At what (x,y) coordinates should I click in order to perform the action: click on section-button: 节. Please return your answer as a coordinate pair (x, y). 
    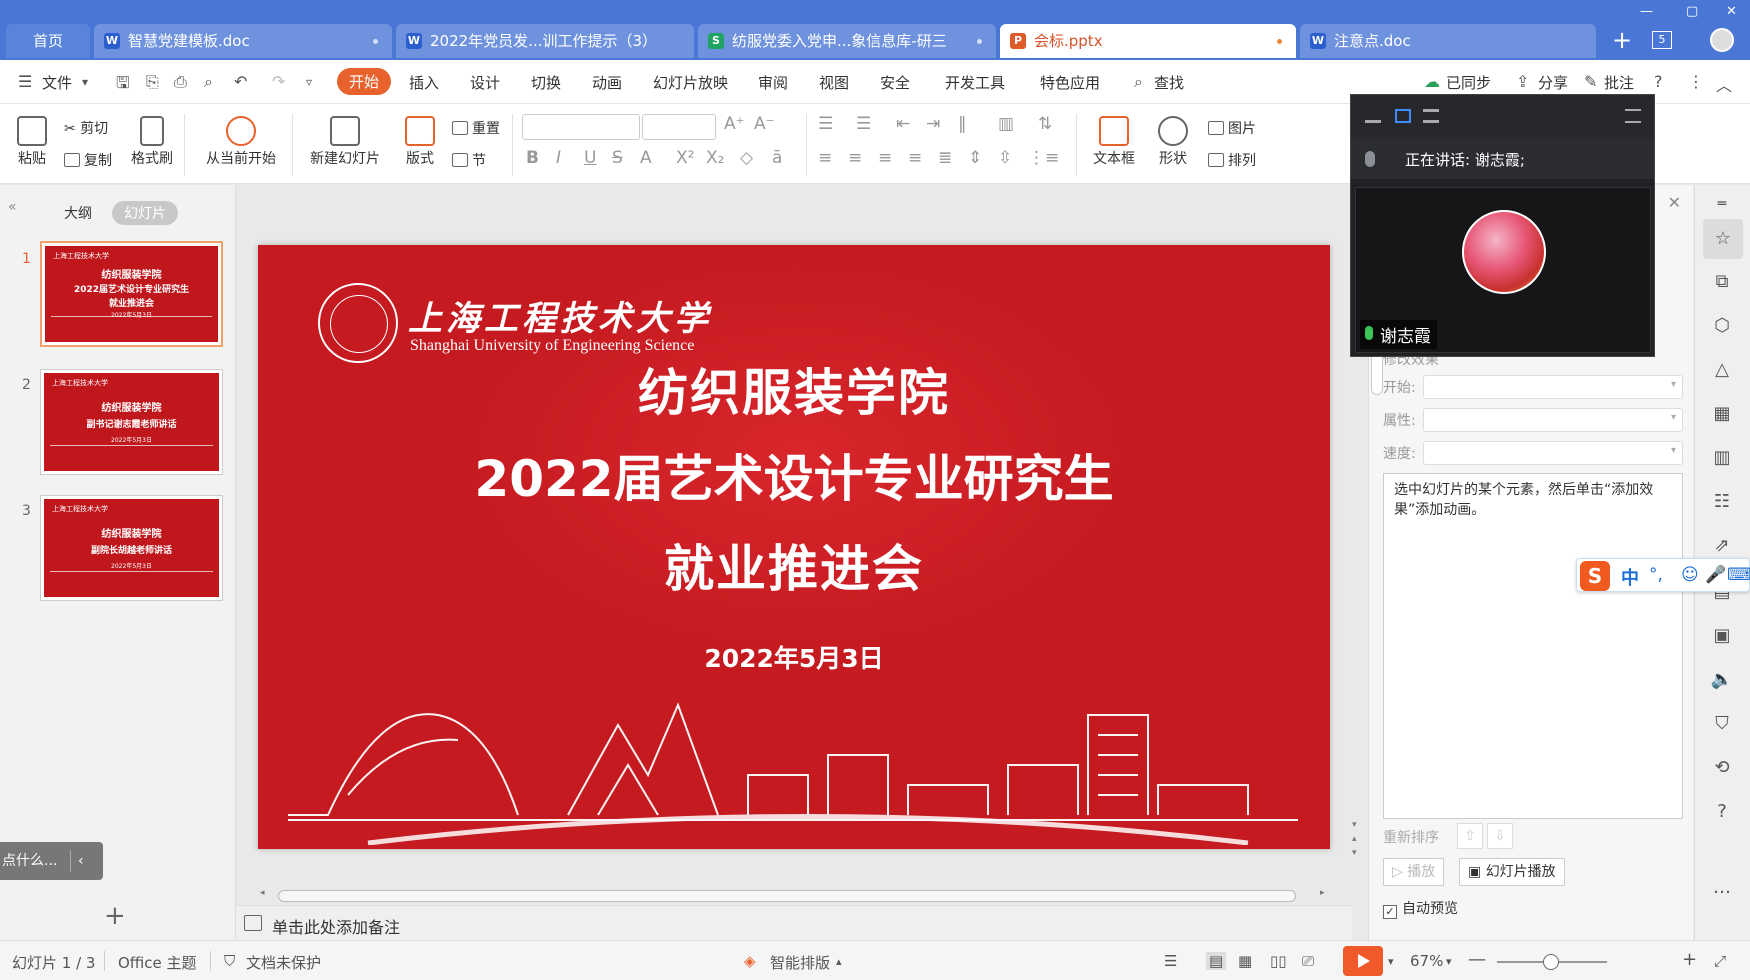
    Looking at the image, I should click on (469, 160).